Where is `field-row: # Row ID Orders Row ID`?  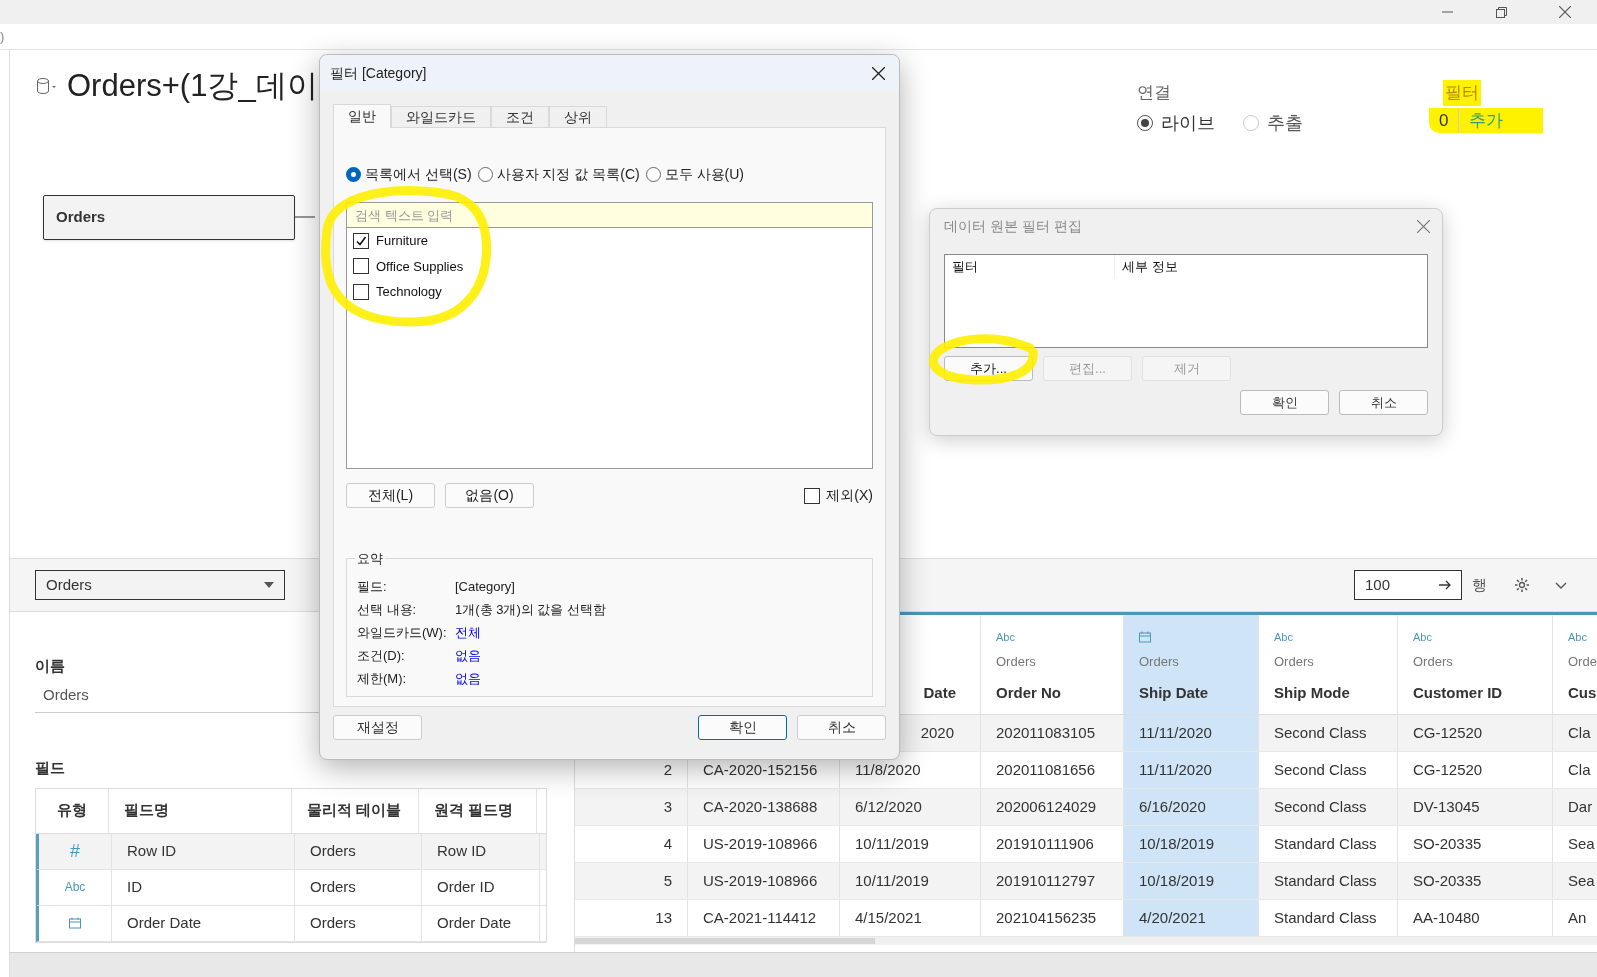 field-row: # Row ID Orders Row ID is located at coordinates (291, 851).